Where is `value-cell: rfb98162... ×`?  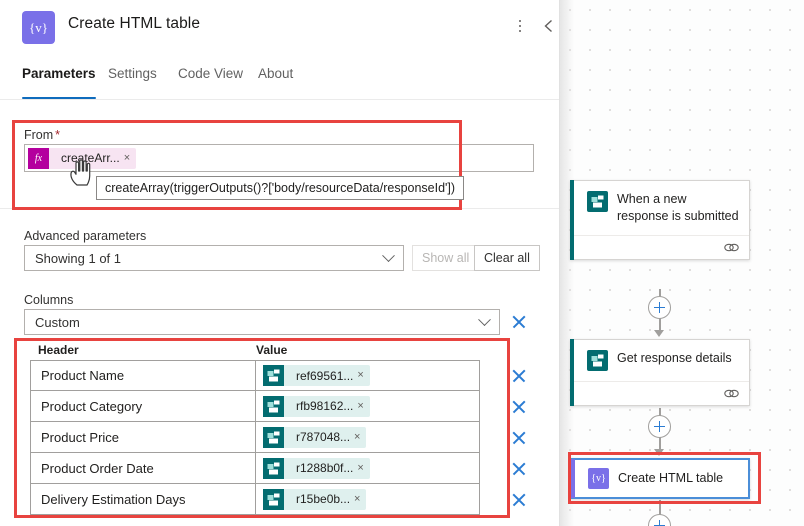
value-cell: rfb98162... × is located at coordinates (367, 406).